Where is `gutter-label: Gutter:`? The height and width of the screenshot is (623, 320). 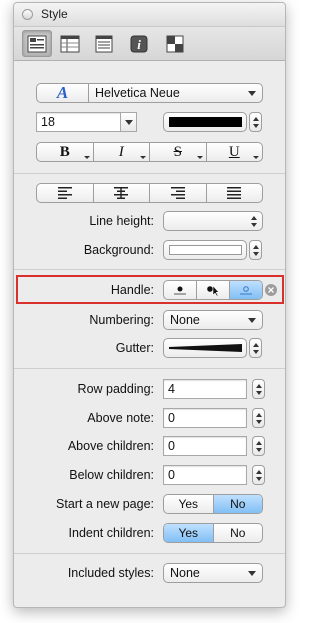 gutter-label: Gutter: is located at coordinates (134, 348).